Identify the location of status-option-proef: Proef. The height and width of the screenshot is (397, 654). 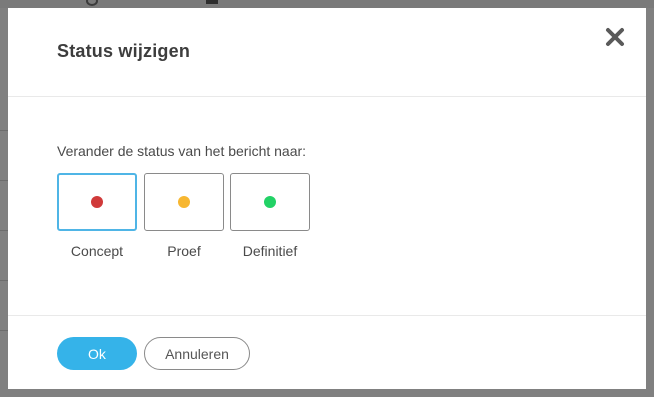
(185, 216).